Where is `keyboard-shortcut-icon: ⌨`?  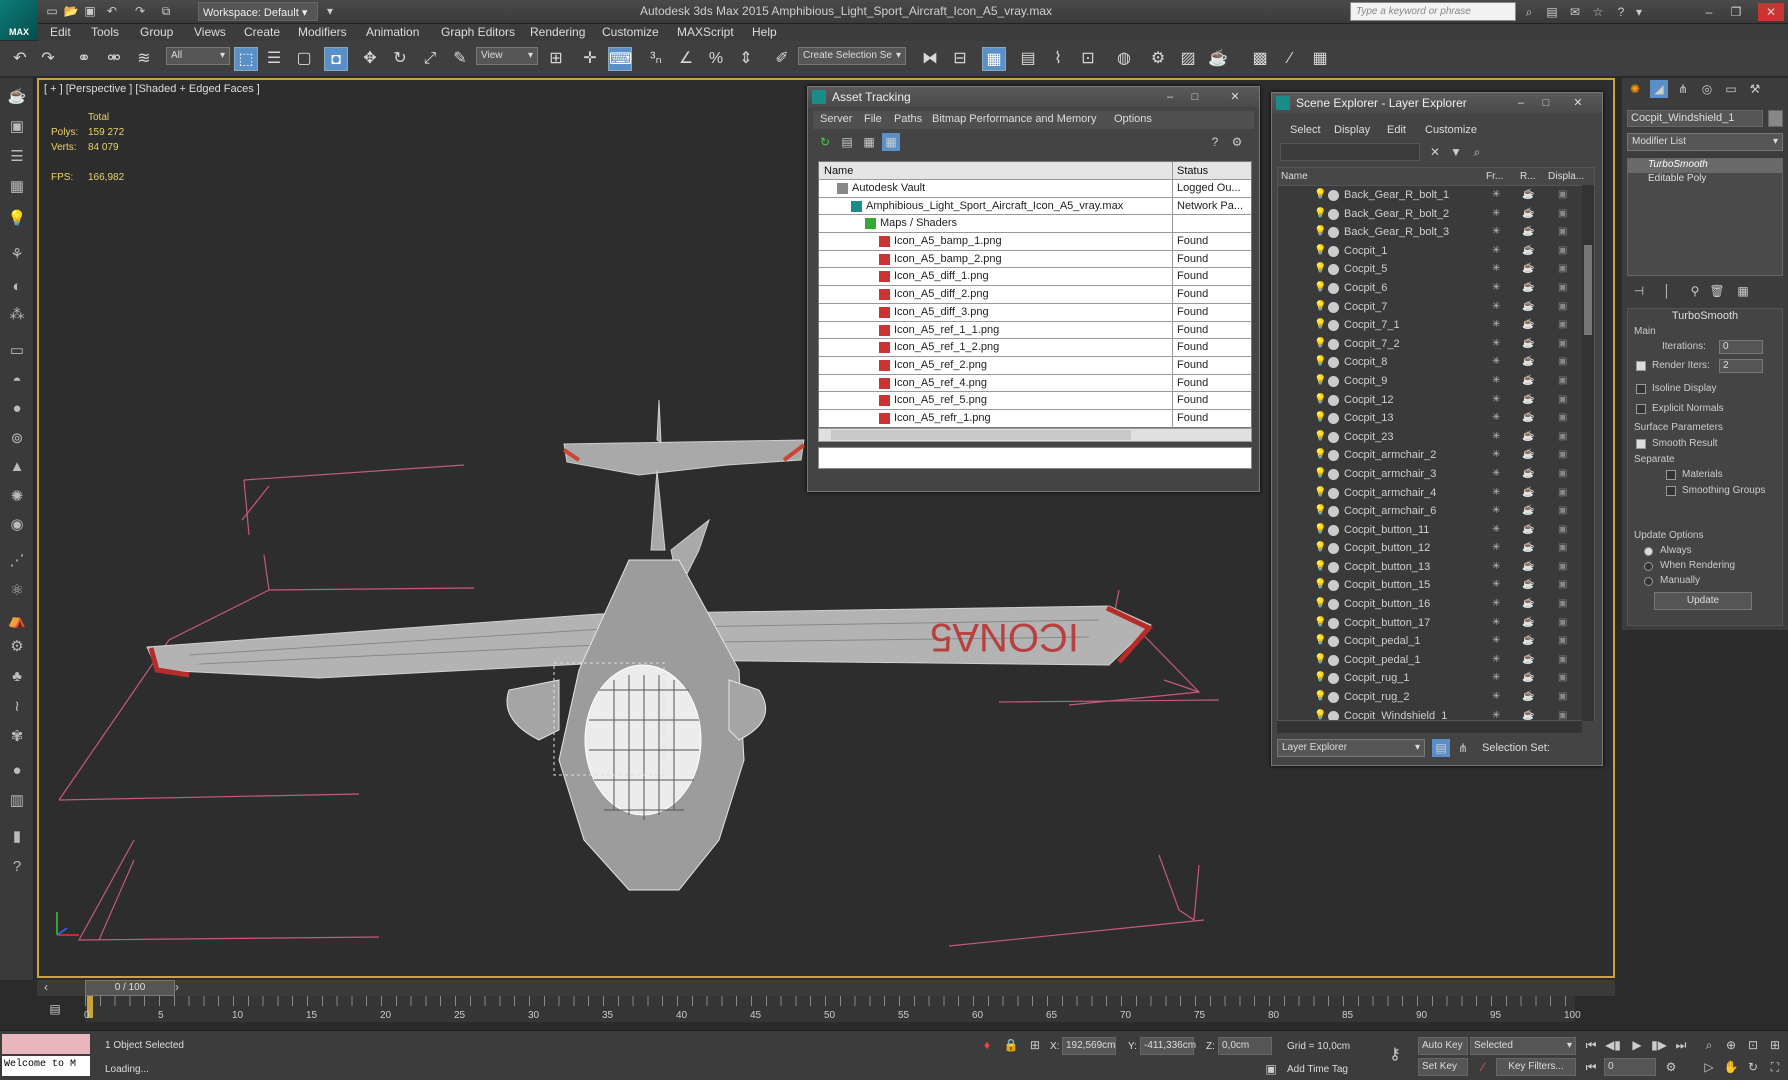 keyboard-shortcut-icon: ⌨ is located at coordinates (620, 59).